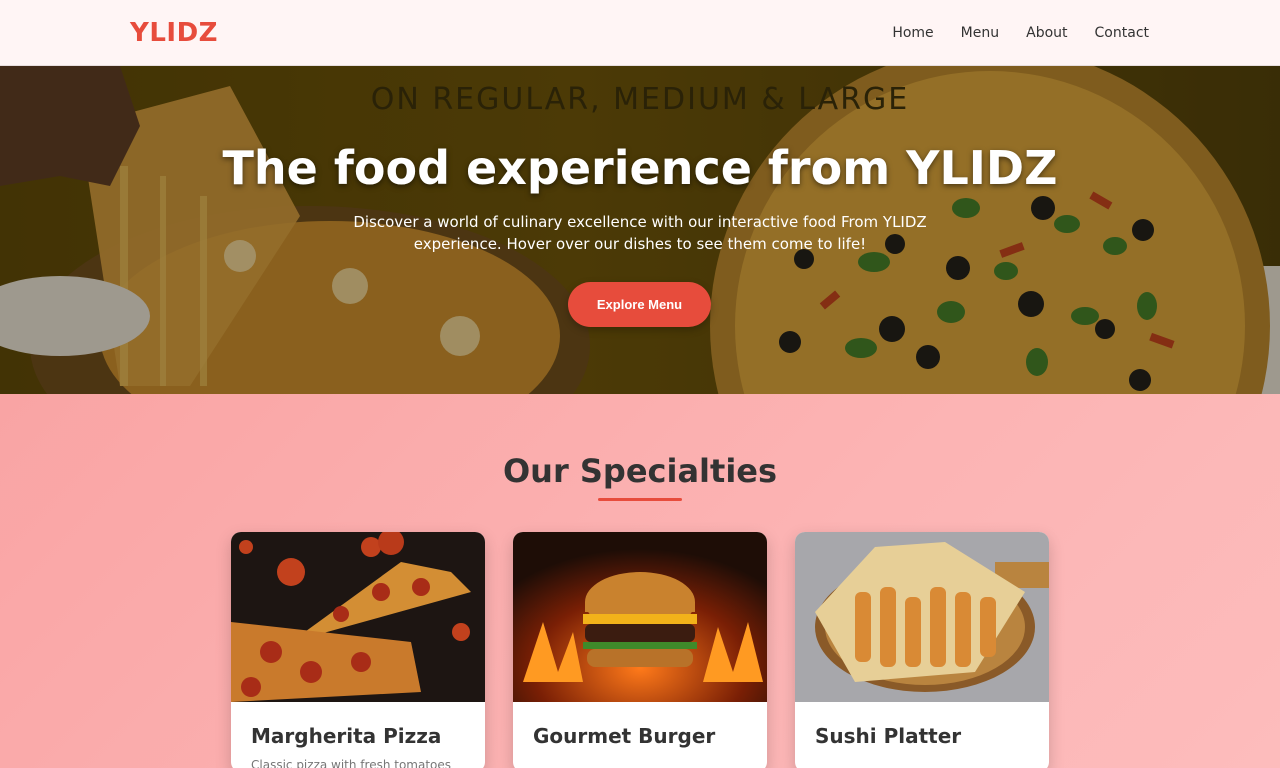  I want to click on section-title: Our Specialties, so click(640, 471).